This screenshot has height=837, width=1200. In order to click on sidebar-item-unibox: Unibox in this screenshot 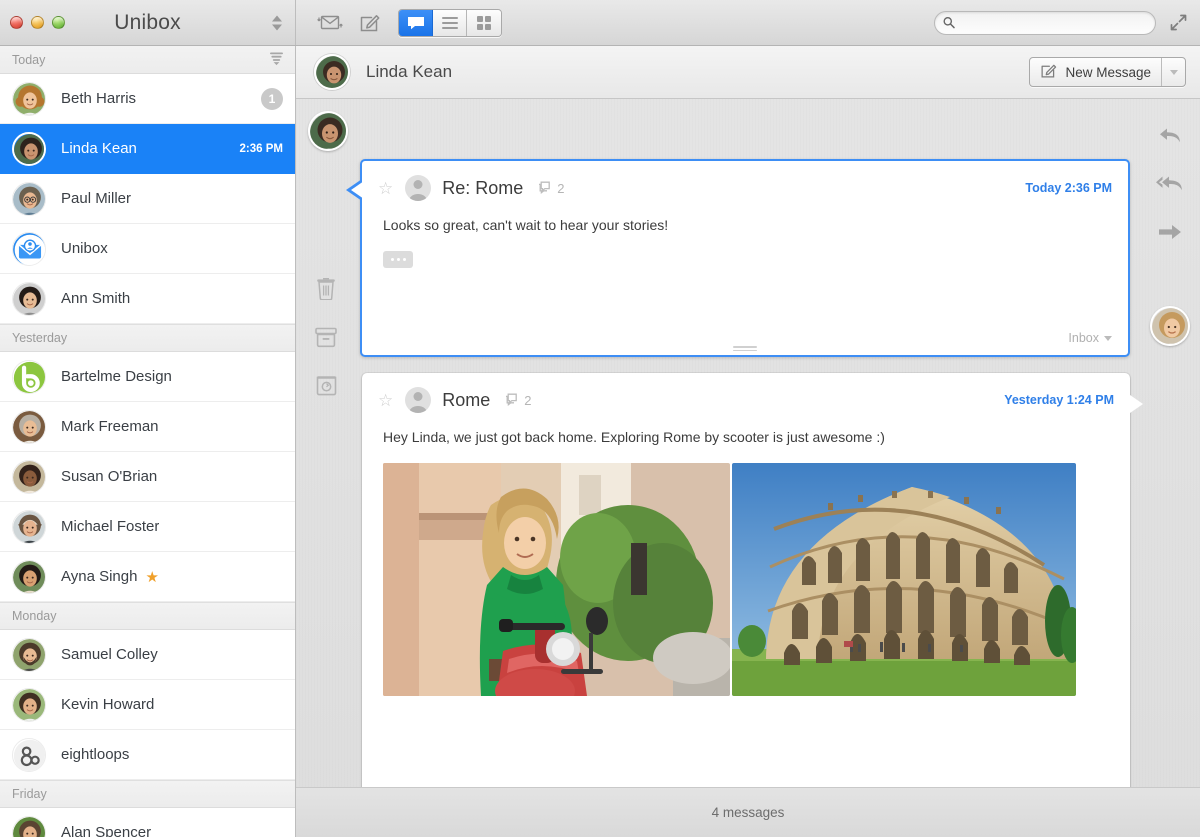, I will do `click(147, 249)`.